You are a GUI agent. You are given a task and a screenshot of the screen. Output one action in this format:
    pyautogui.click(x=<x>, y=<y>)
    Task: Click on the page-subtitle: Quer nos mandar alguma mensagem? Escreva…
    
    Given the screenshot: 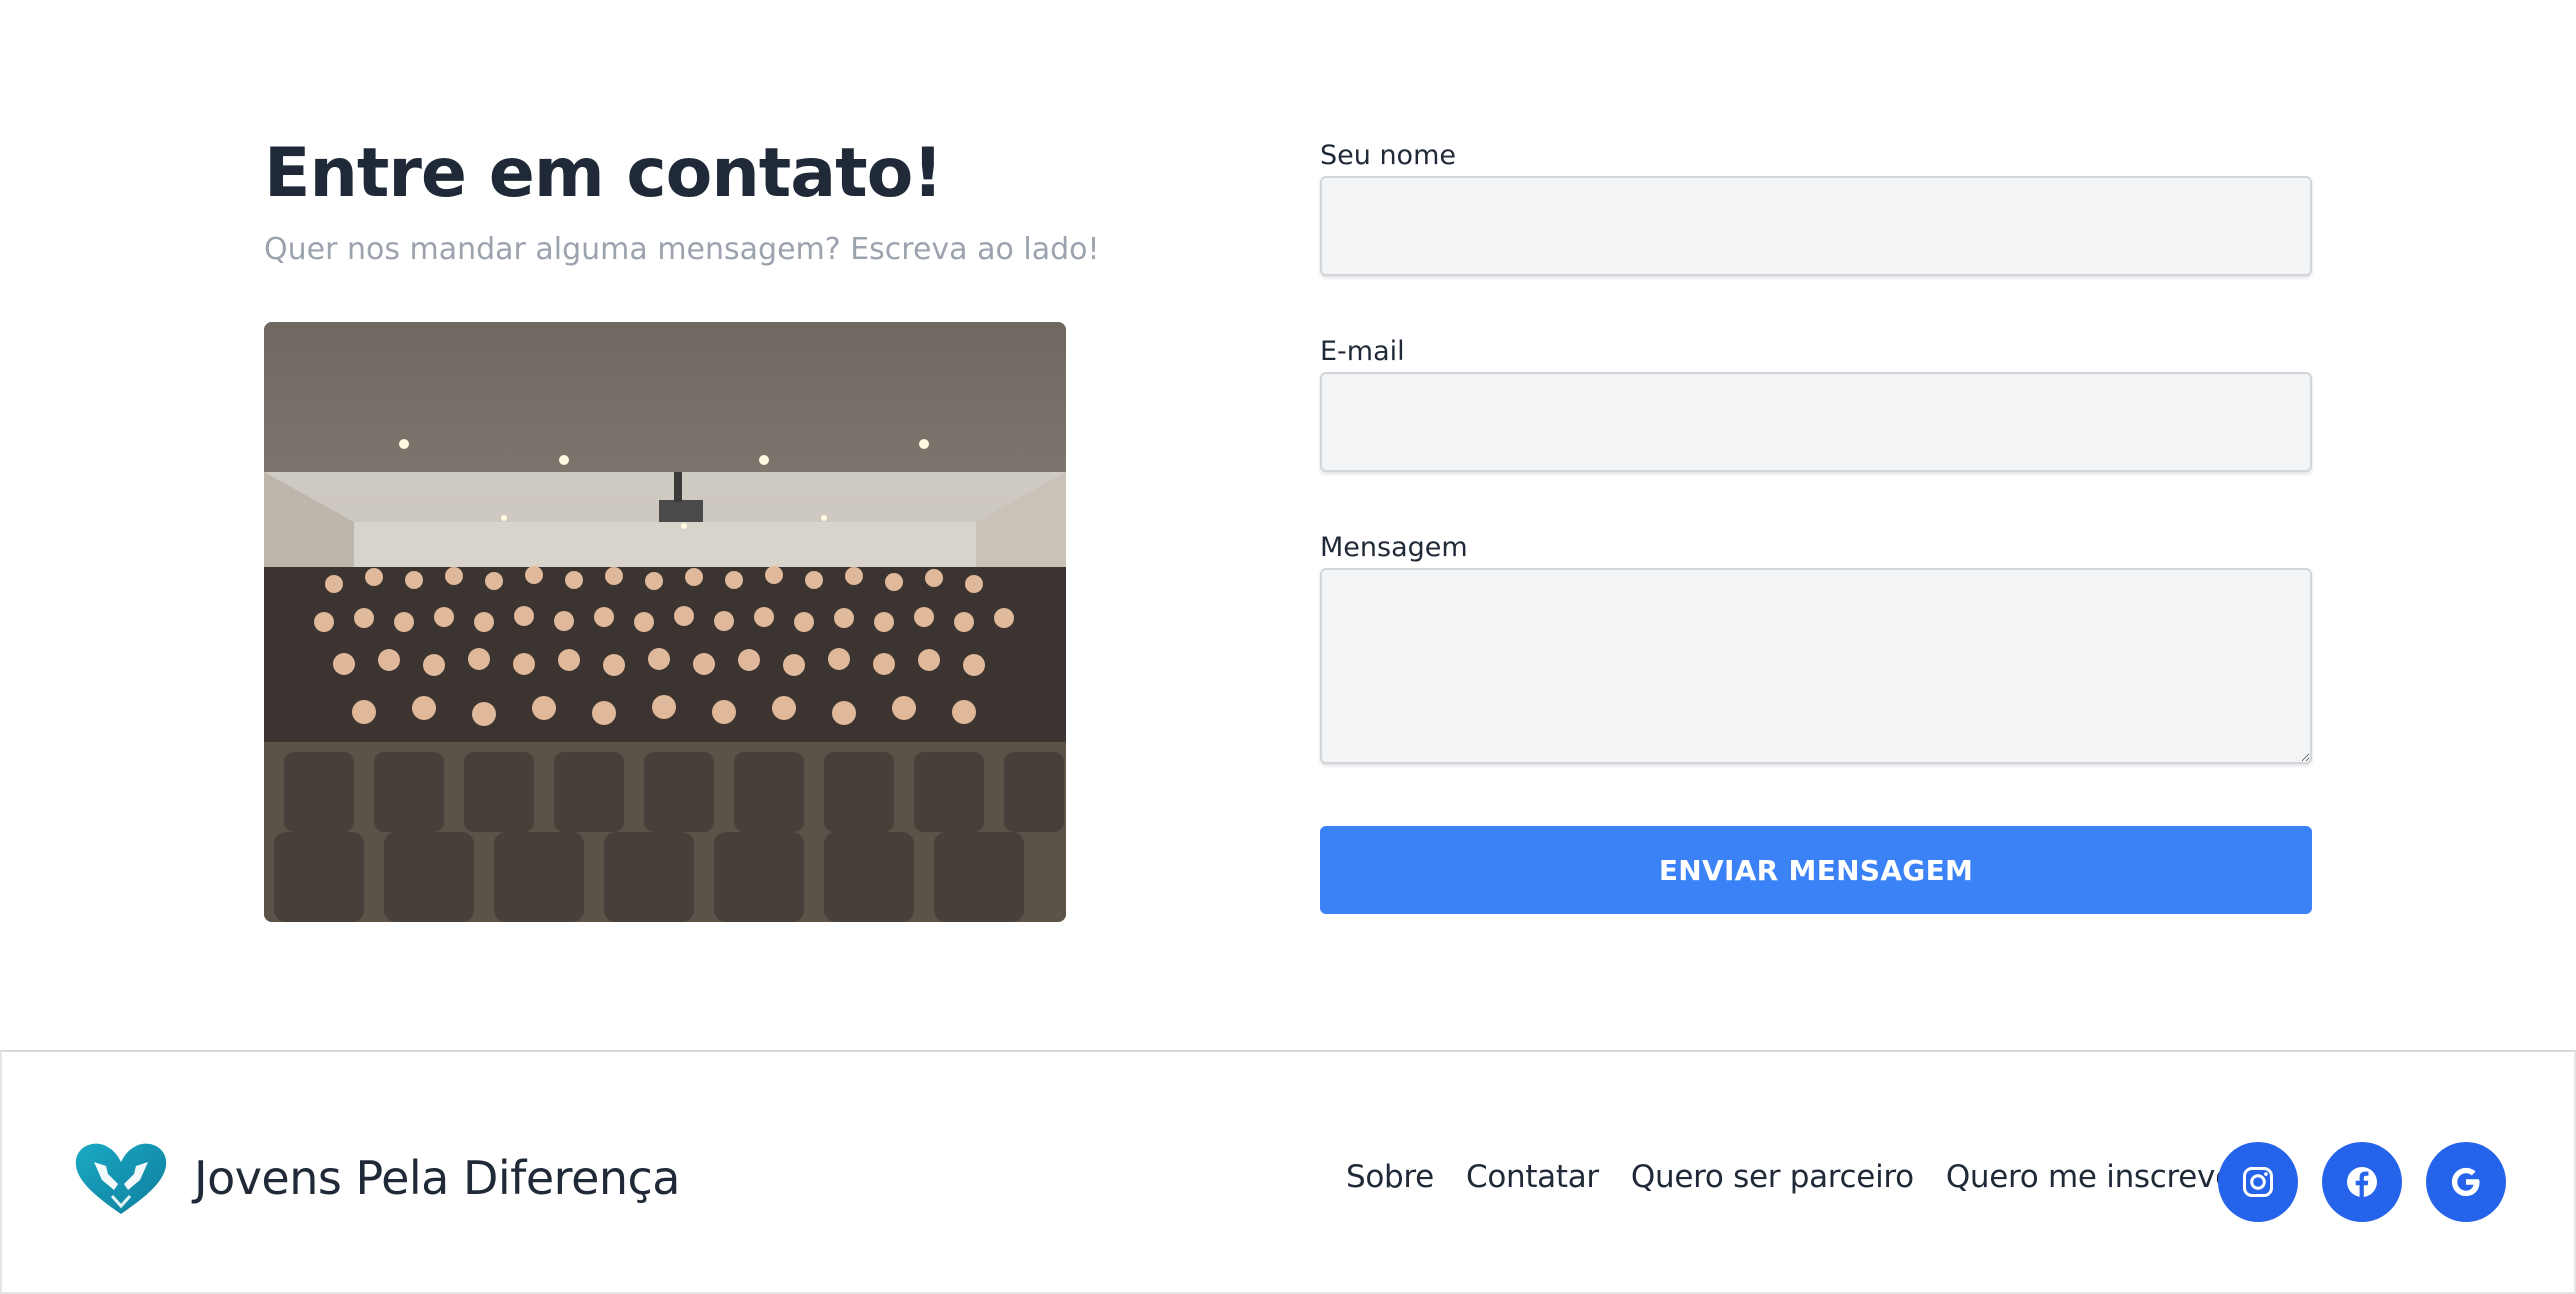 What is the action you would take?
    pyautogui.click(x=682, y=249)
    